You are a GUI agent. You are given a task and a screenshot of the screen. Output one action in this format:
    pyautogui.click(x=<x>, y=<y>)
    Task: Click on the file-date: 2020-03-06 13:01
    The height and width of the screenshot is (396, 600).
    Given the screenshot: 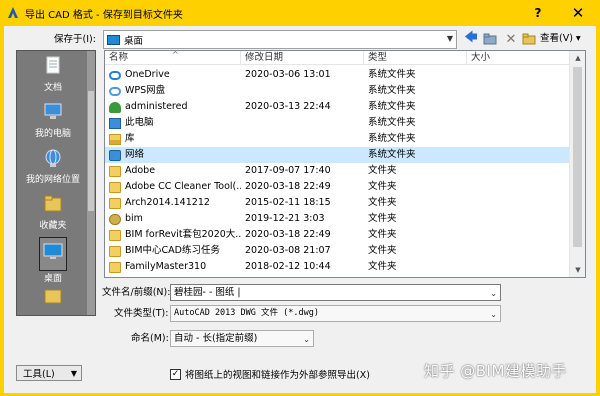 What is the action you would take?
    pyautogui.click(x=288, y=74)
    